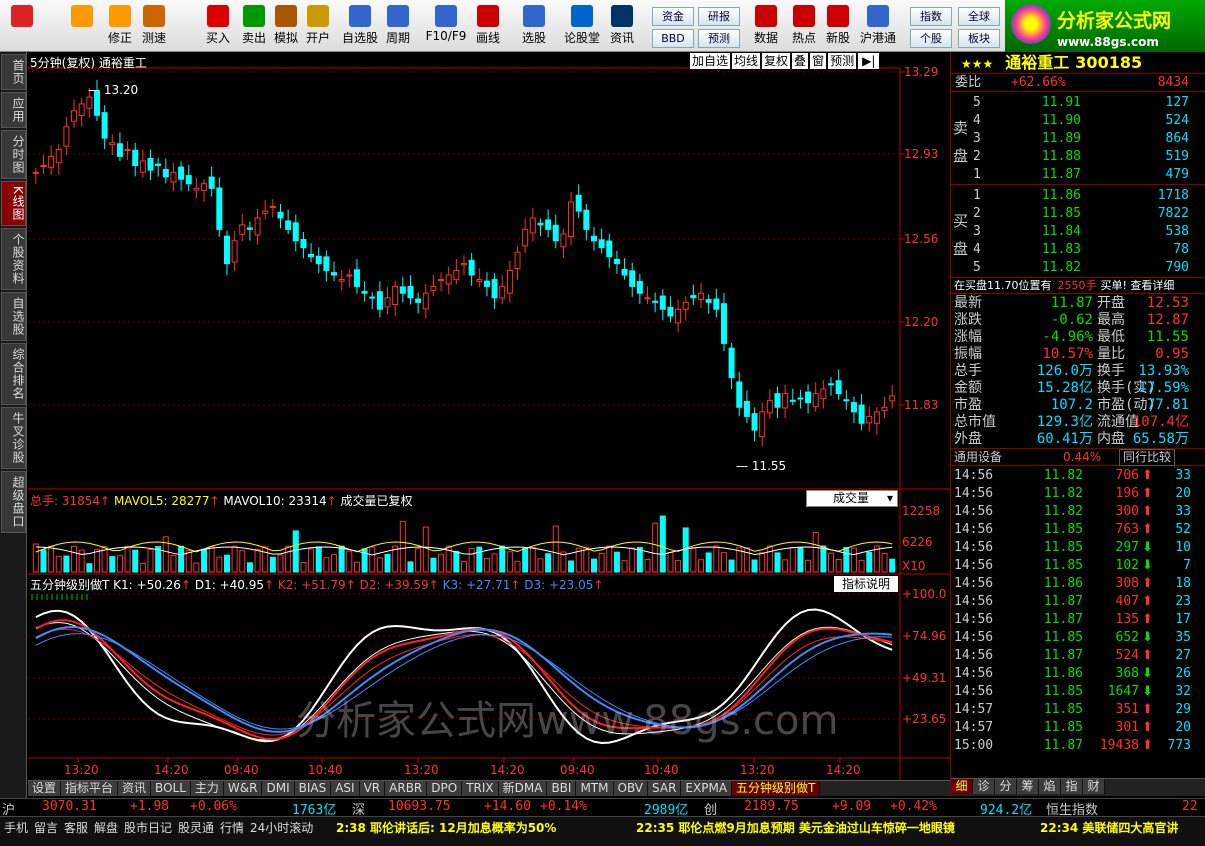 The width and height of the screenshot is (1205, 846). What do you see at coordinates (795, 827) in the screenshot?
I see `news-ticker-2: 22:35 耶伦点燃9月加息预期 美元金油过山车惊碎一地眼镜` at bounding box center [795, 827].